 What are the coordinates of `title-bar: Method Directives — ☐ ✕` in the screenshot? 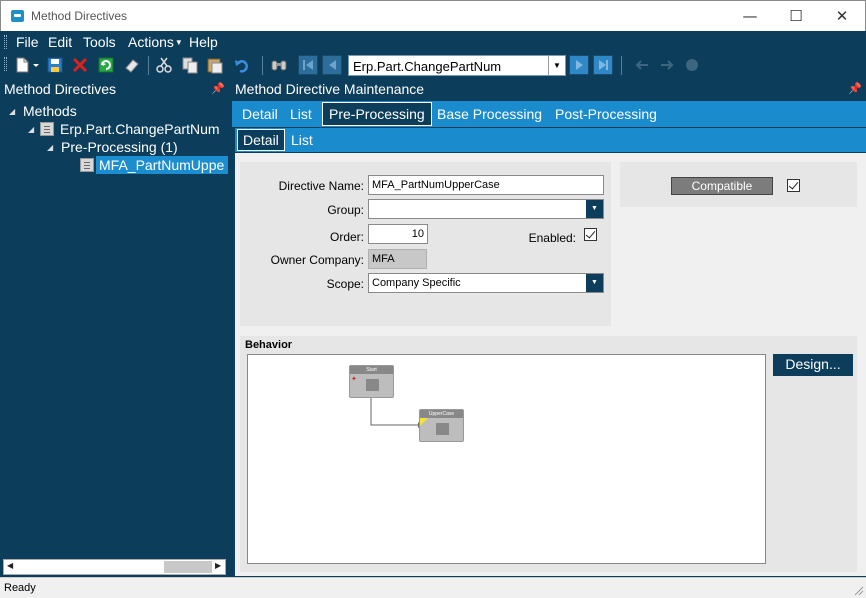 It's located at (433, 15).